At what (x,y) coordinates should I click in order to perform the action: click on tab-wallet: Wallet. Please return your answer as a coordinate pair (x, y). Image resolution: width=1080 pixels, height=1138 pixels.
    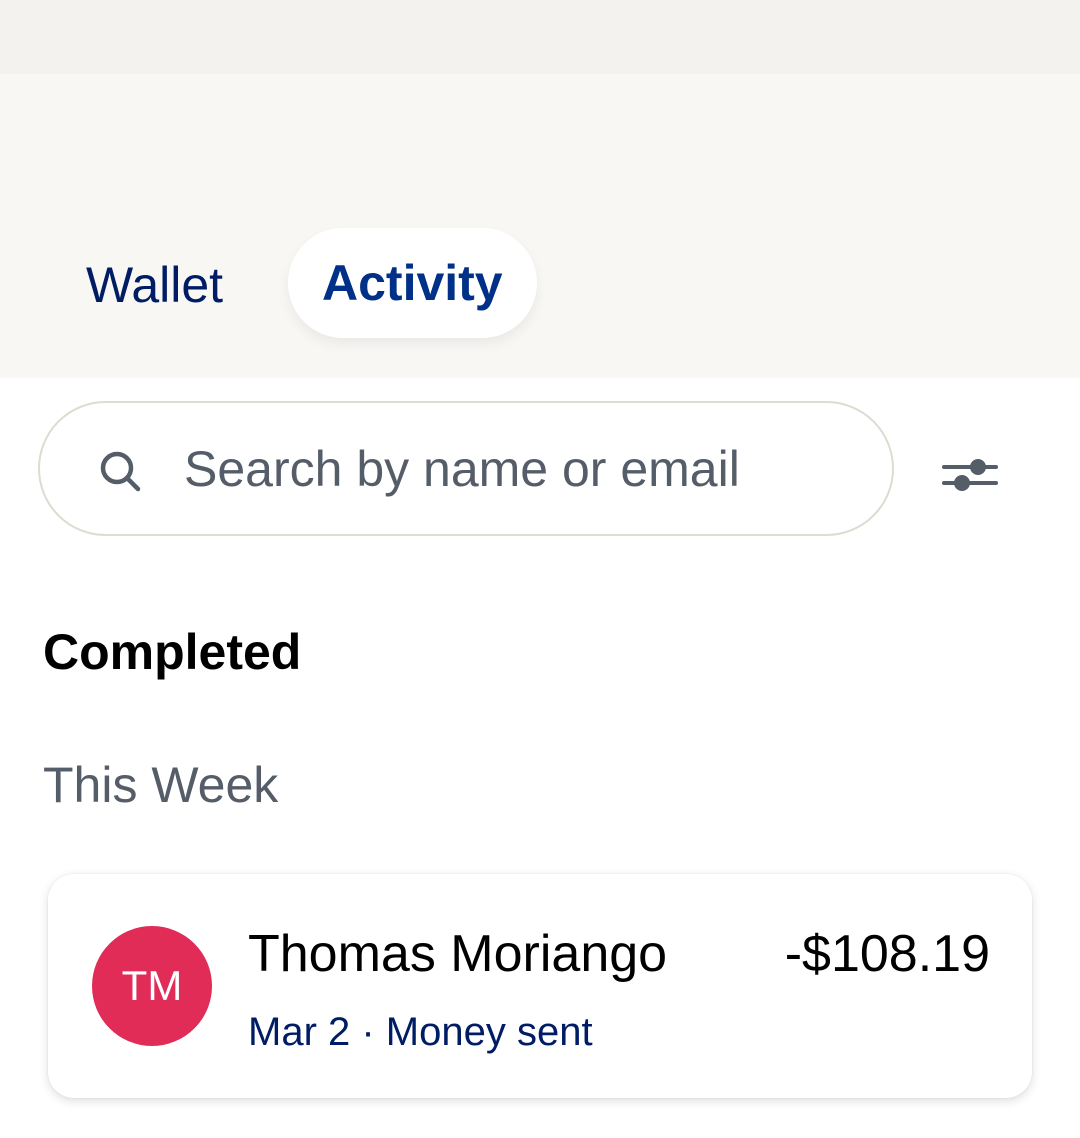
    Looking at the image, I should click on (154, 285).